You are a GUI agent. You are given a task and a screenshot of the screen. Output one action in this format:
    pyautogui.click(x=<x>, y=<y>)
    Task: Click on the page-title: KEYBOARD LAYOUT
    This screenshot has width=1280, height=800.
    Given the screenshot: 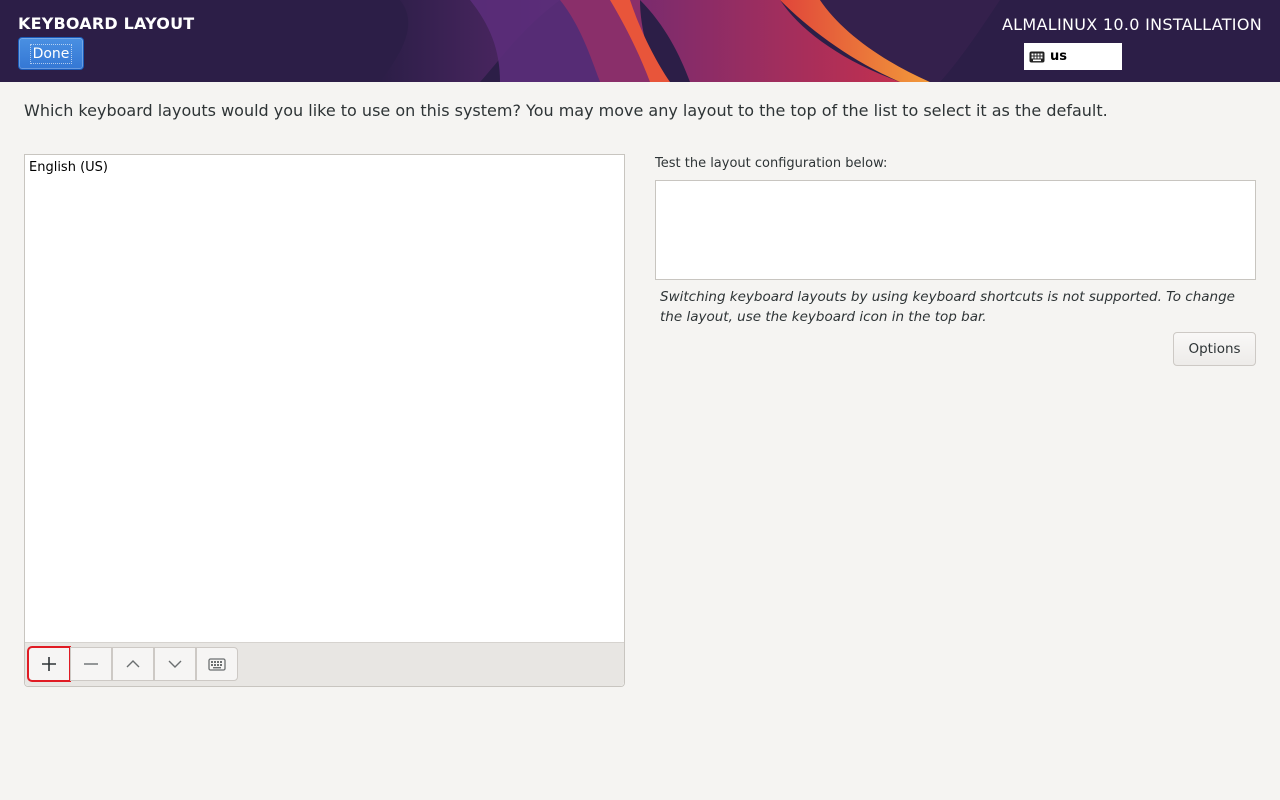 What is the action you would take?
    pyautogui.click(x=106, y=23)
    